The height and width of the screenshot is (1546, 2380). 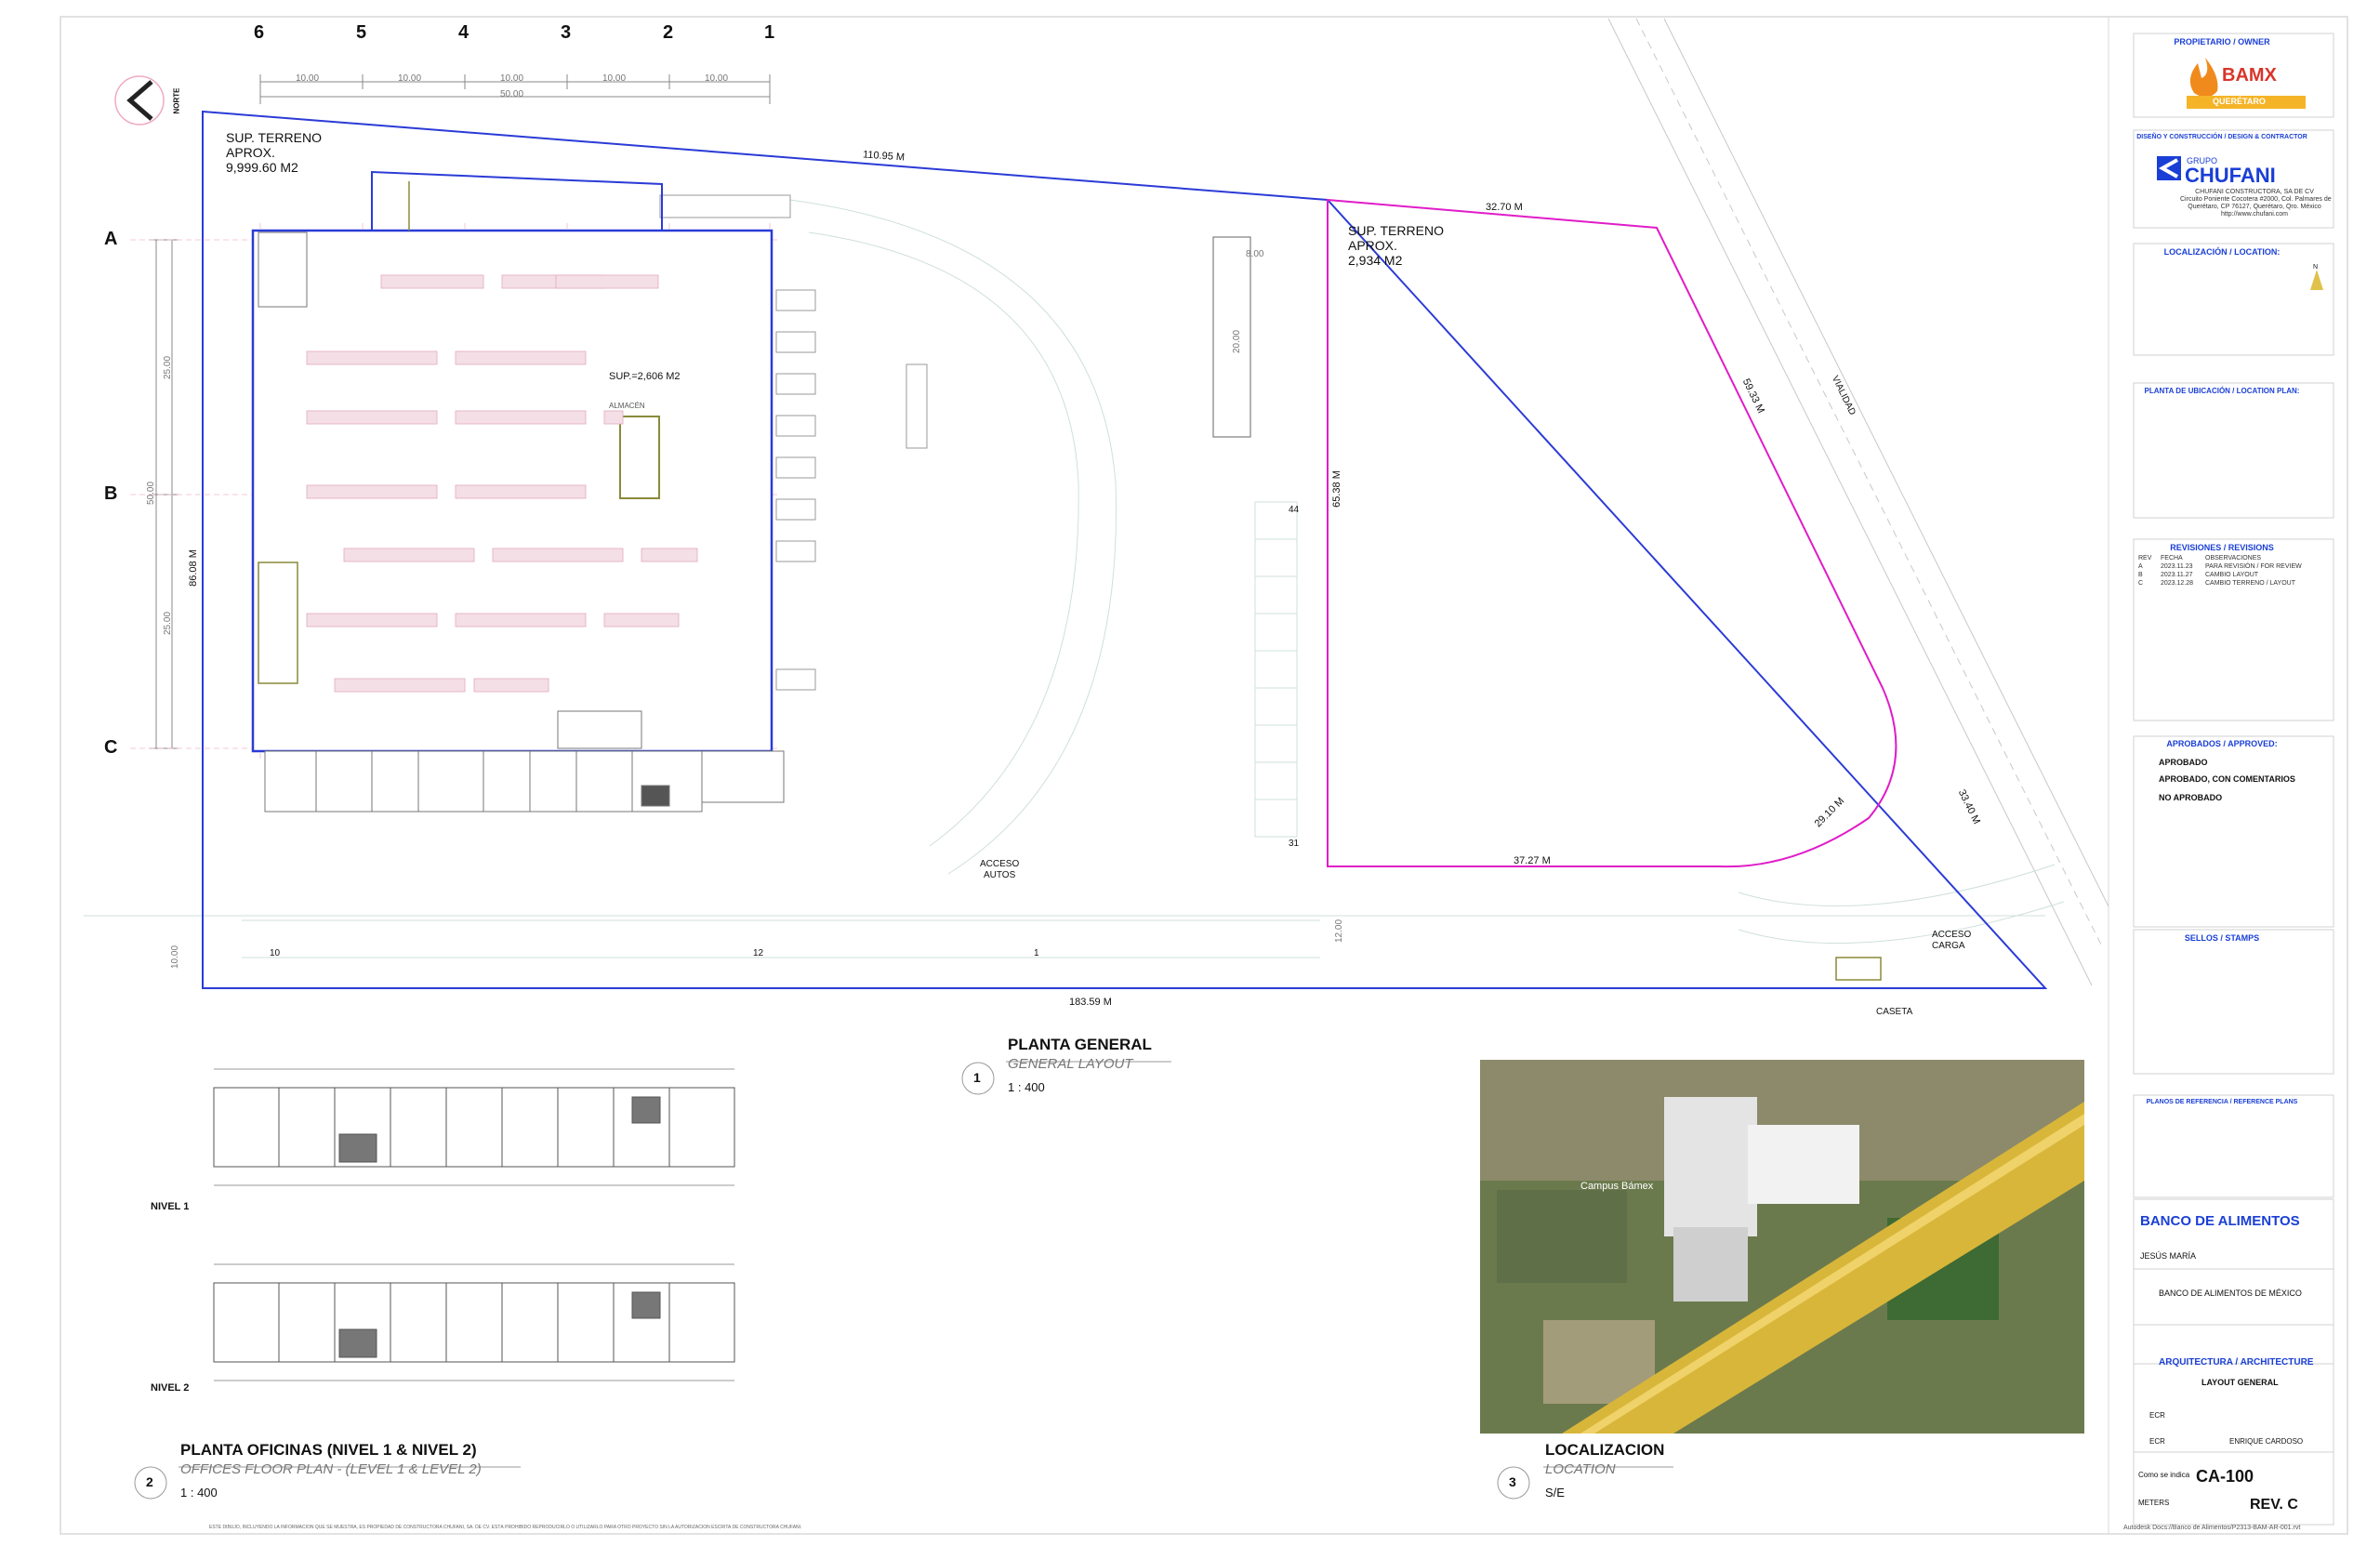 What do you see at coordinates (199, 1493) in the screenshot?
I see `view-2-scale: 1 : 400` at bounding box center [199, 1493].